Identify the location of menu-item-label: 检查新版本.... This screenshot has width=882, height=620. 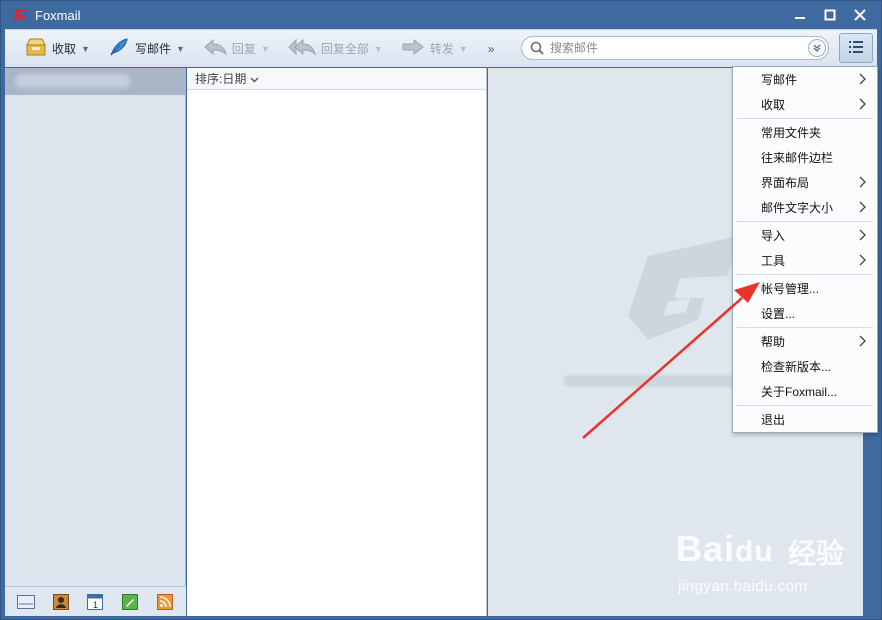
(796, 367).